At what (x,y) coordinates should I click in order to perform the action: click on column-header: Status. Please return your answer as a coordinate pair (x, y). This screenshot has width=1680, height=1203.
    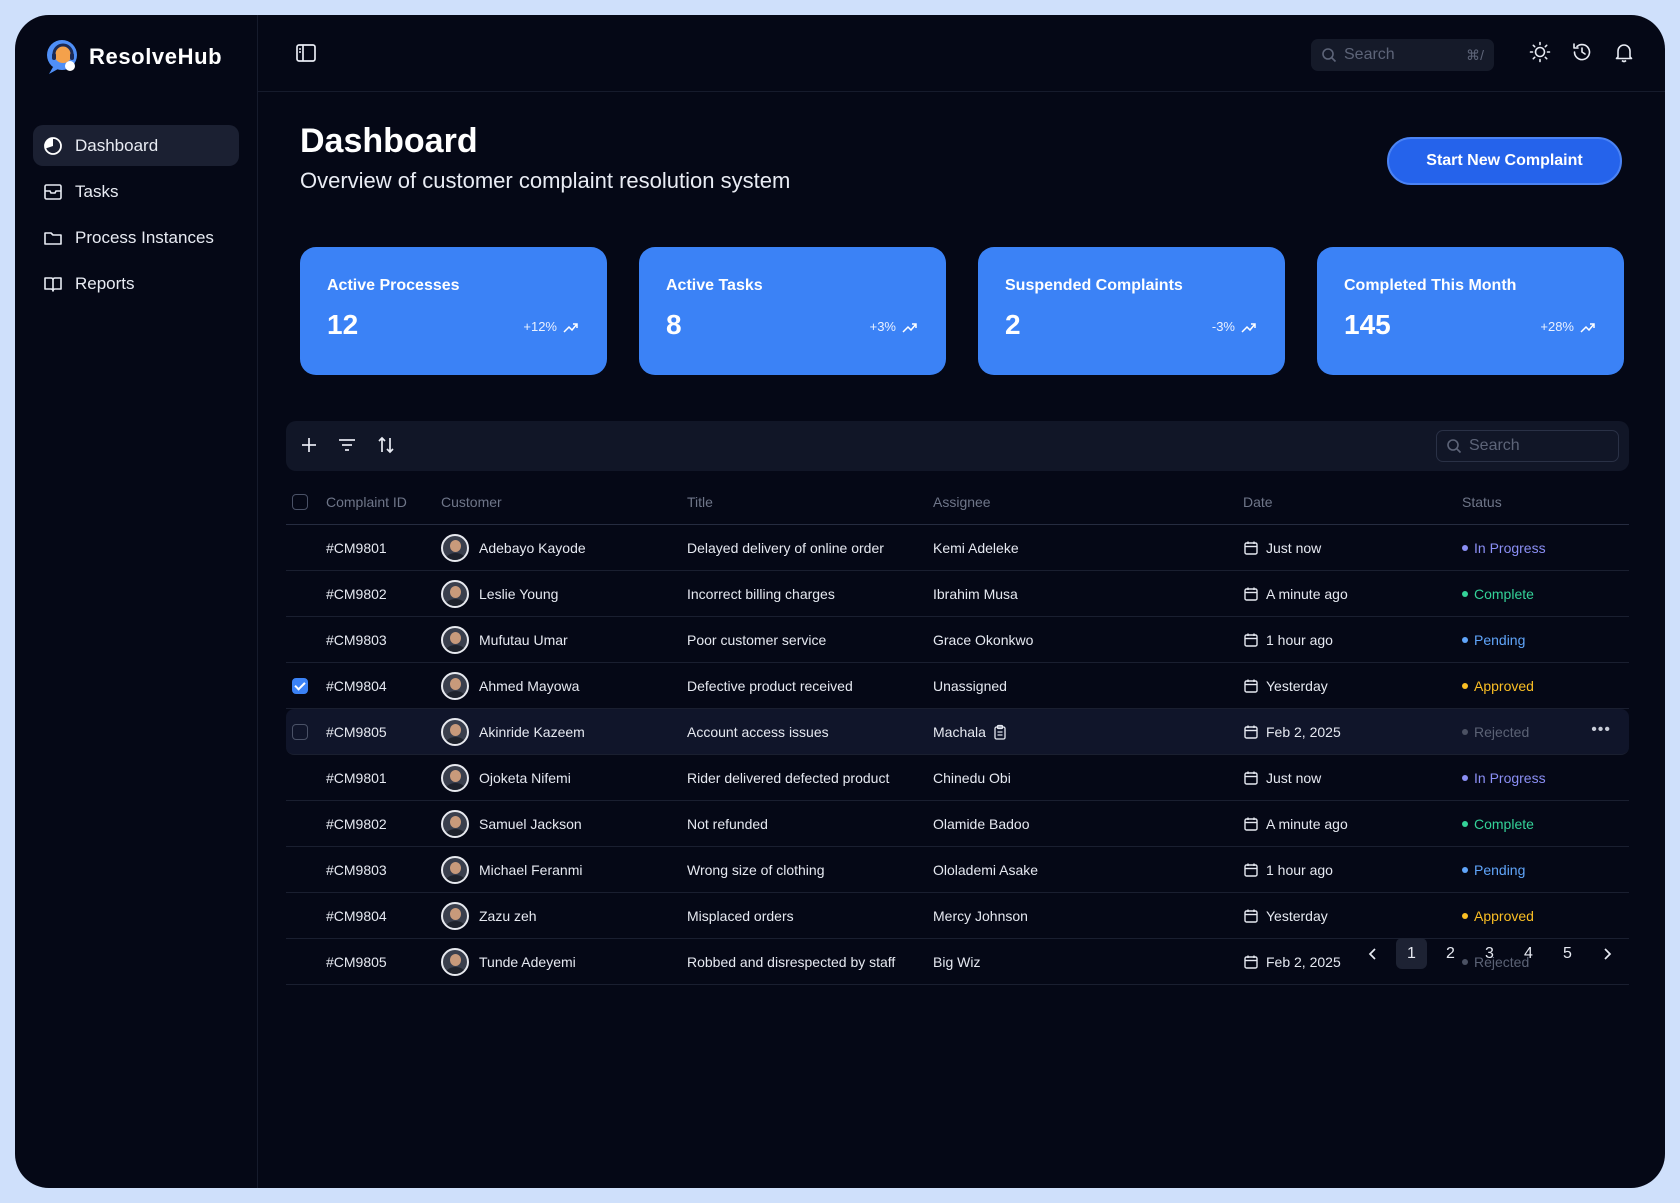
    Looking at the image, I should click on (1545, 502).